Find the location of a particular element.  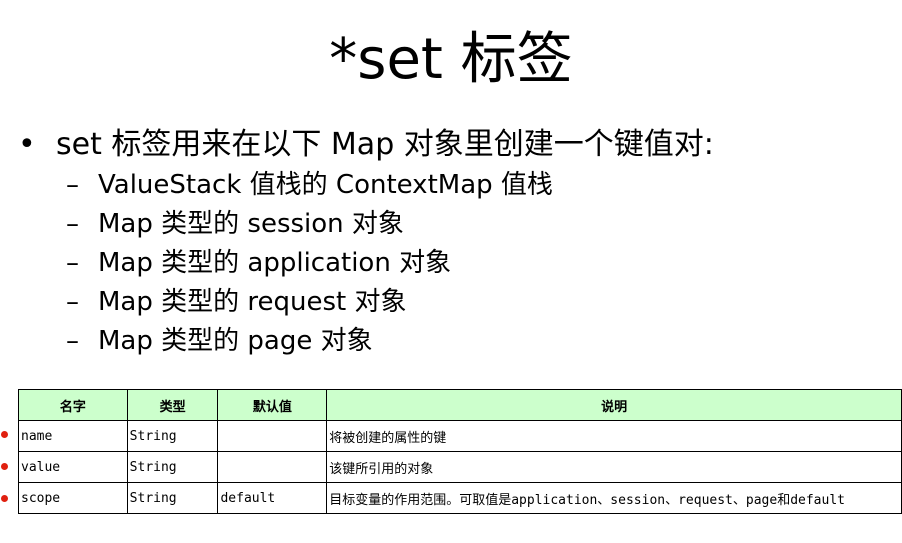

column-header-default: 默认值 is located at coordinates (272, 405).